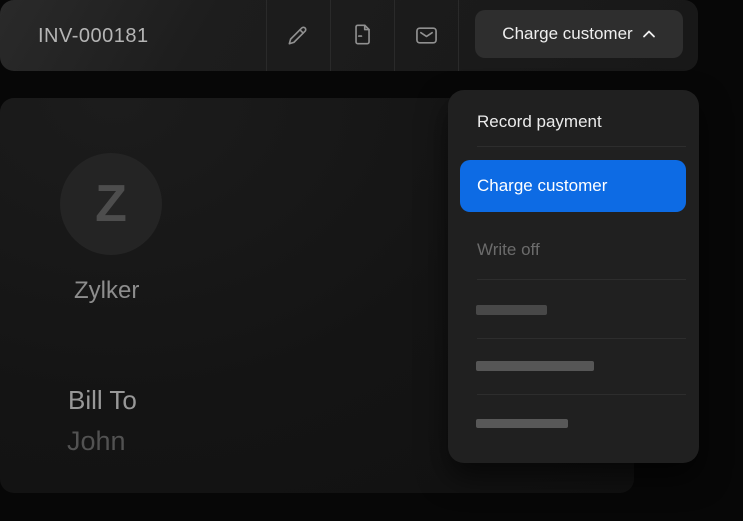 Image resolution: width=743 pixels, height=521 pixels. What do you see at coordinates (107, 290) in the screenshot?
I see `company-name: Zylker` at bounding box center [107, 290].